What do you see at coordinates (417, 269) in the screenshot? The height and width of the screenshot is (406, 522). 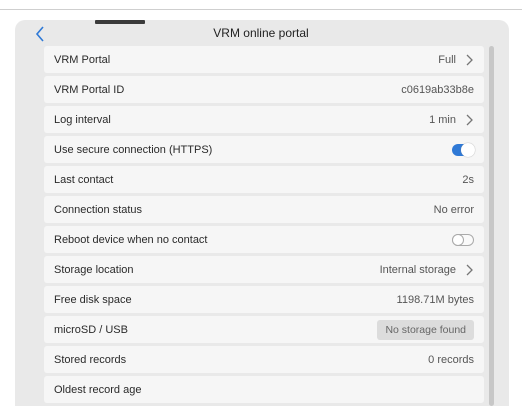 I see `row-value: Internal storage` at bounding box center [417, 269].